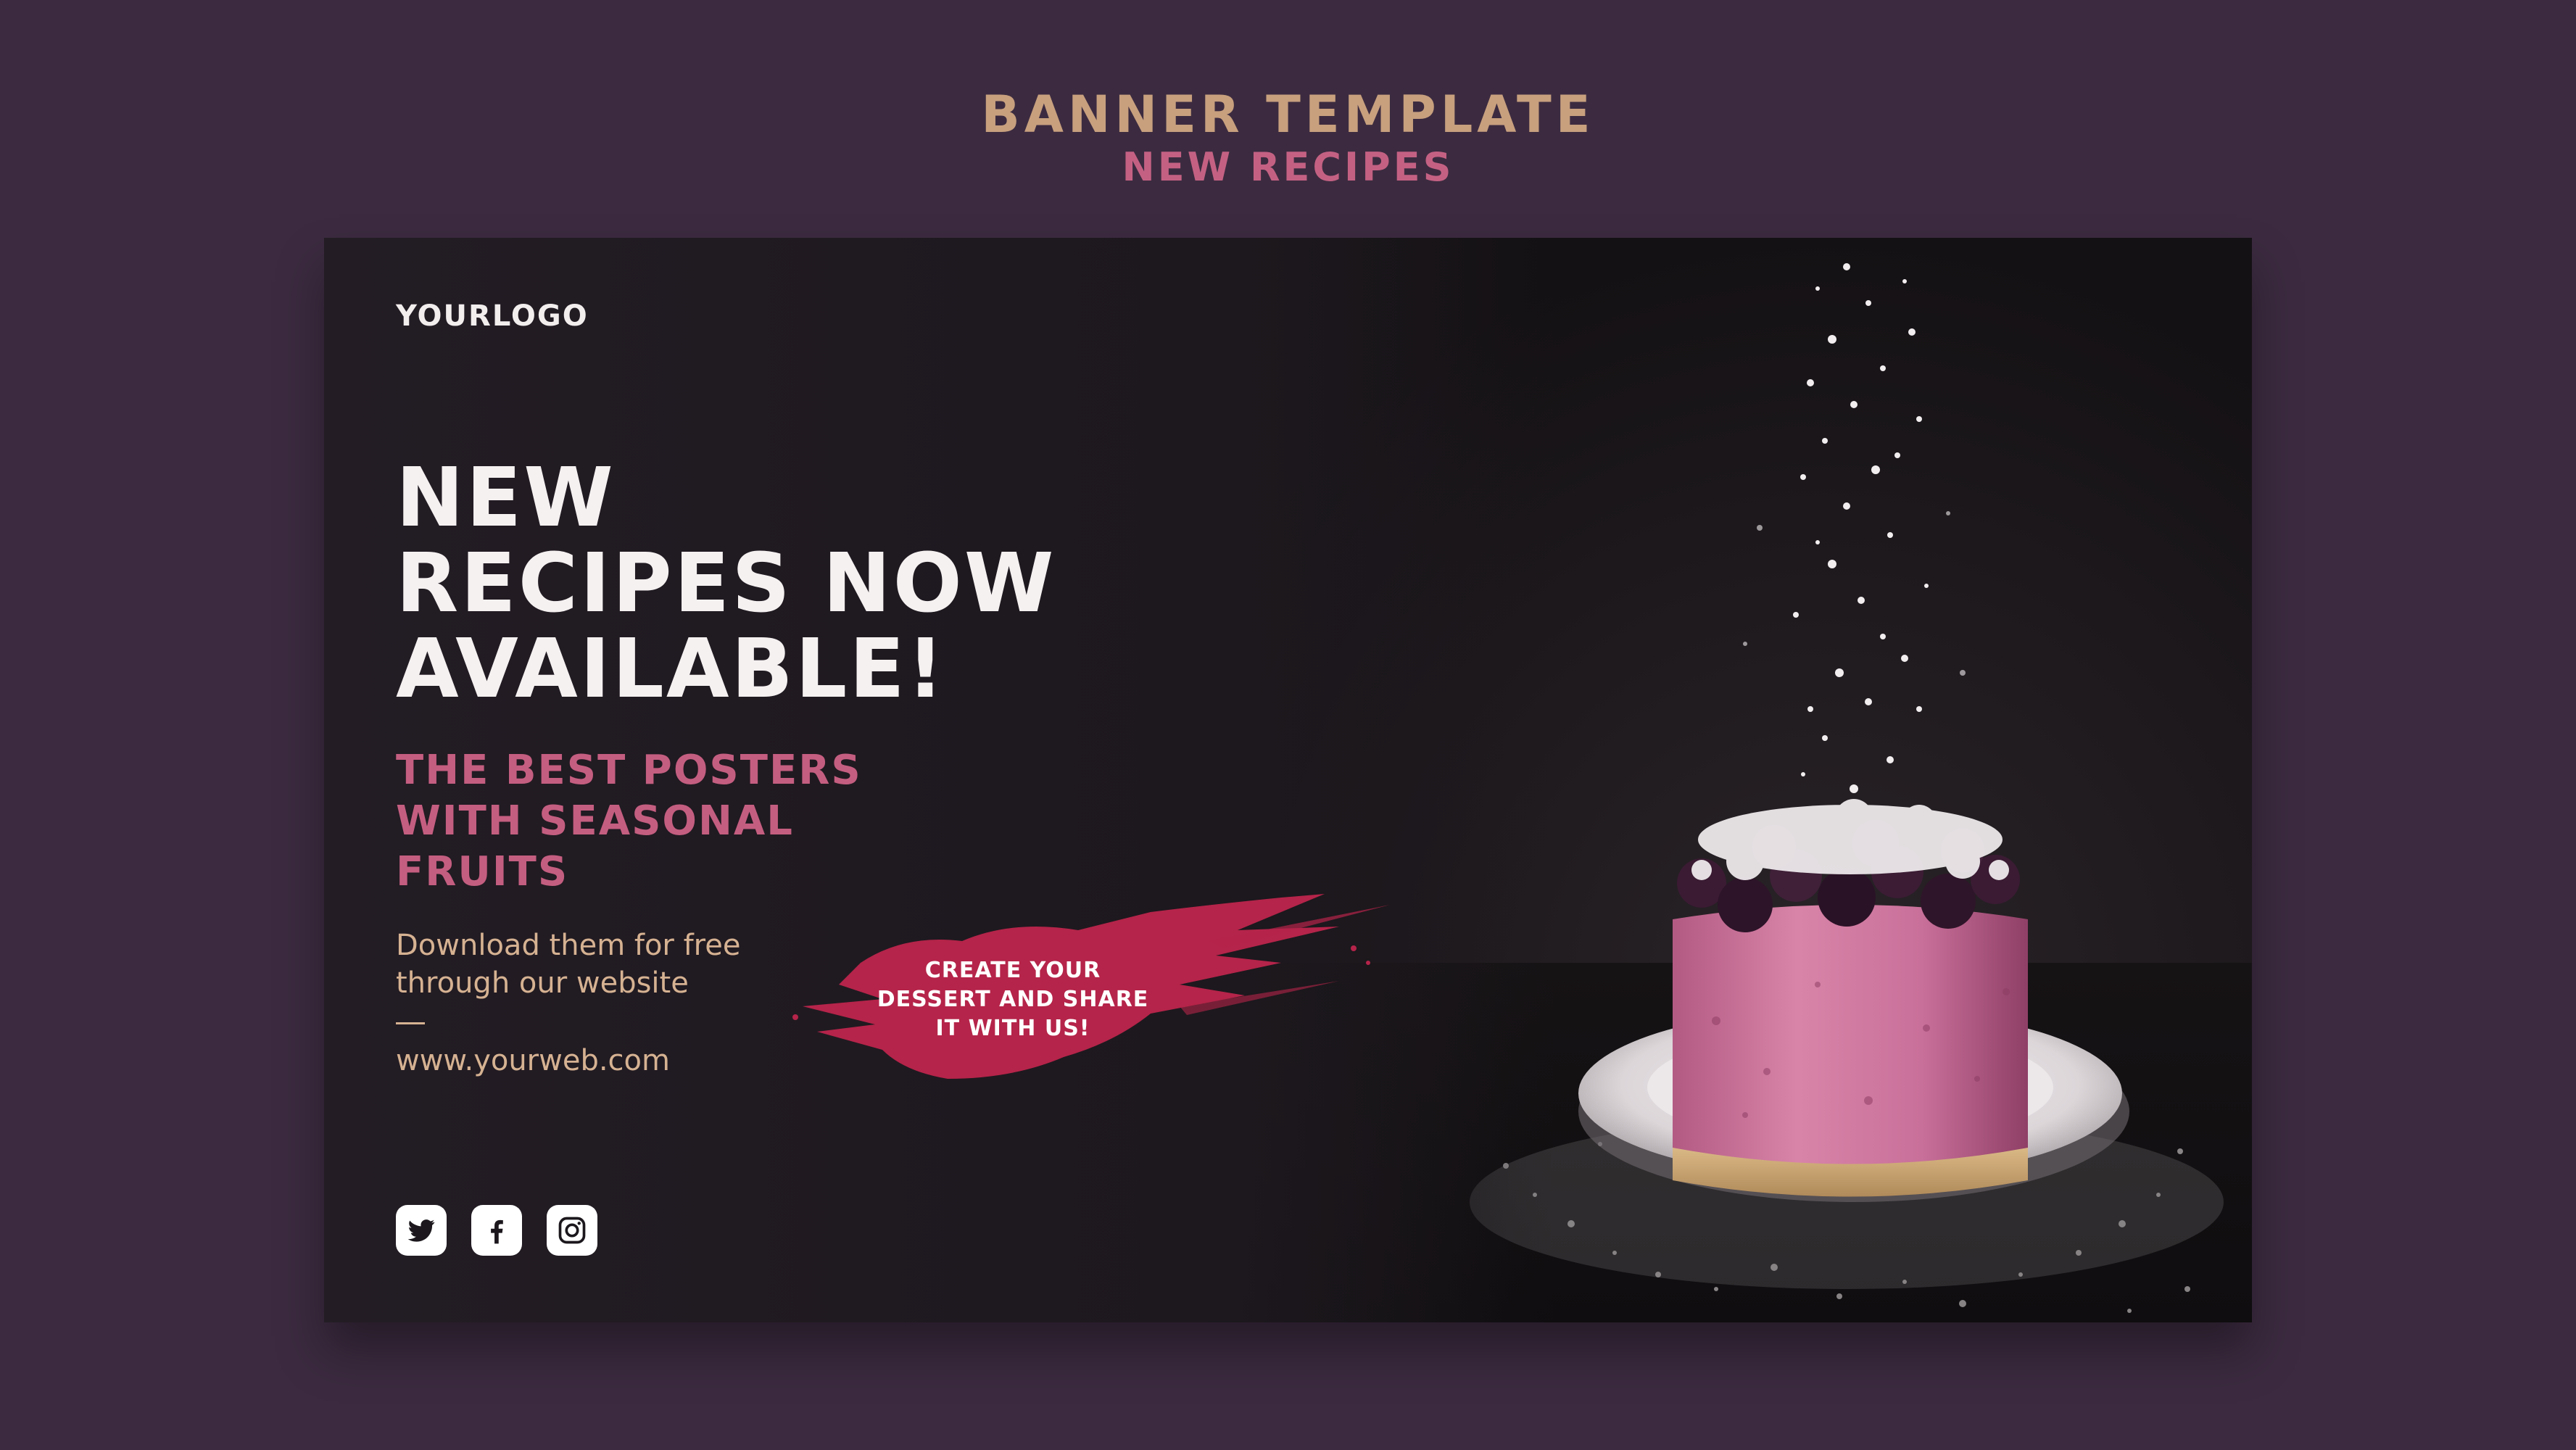  I want to click on headline-line: RECIPES NOW, so click(726, 583).